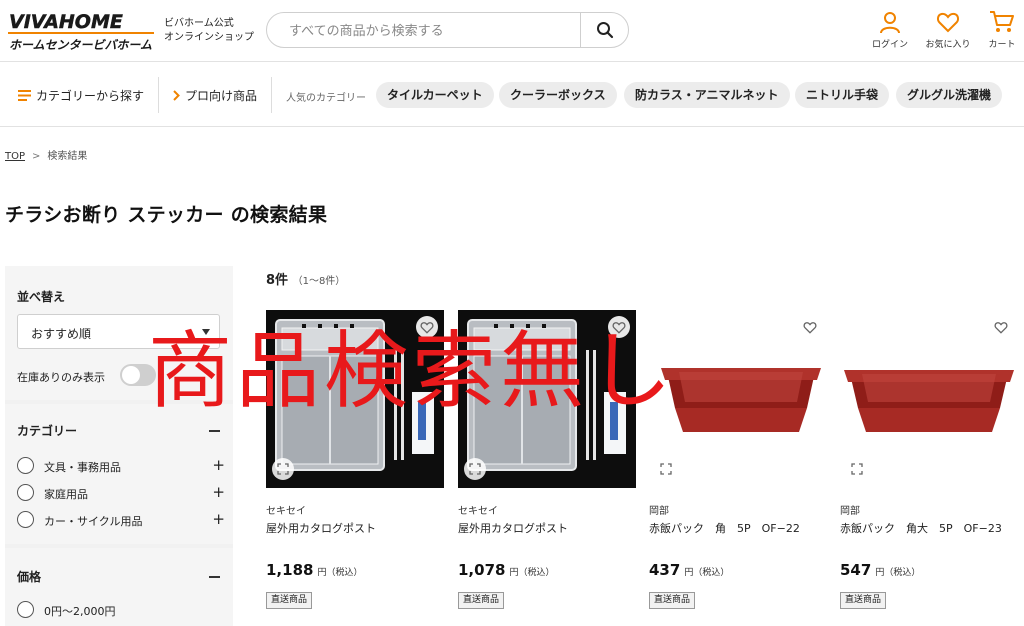  I want to click on logo-subtitle-line2: オンラインショップ, so click(209, 37).